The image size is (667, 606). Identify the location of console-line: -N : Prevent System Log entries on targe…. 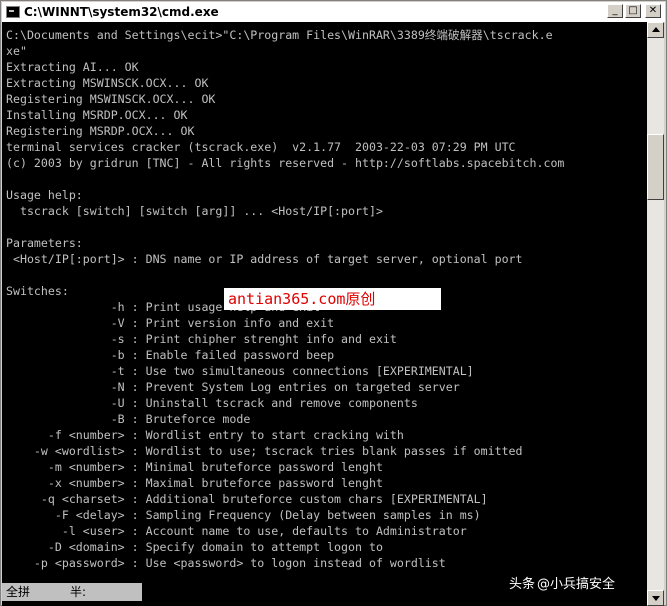
(233, 387).